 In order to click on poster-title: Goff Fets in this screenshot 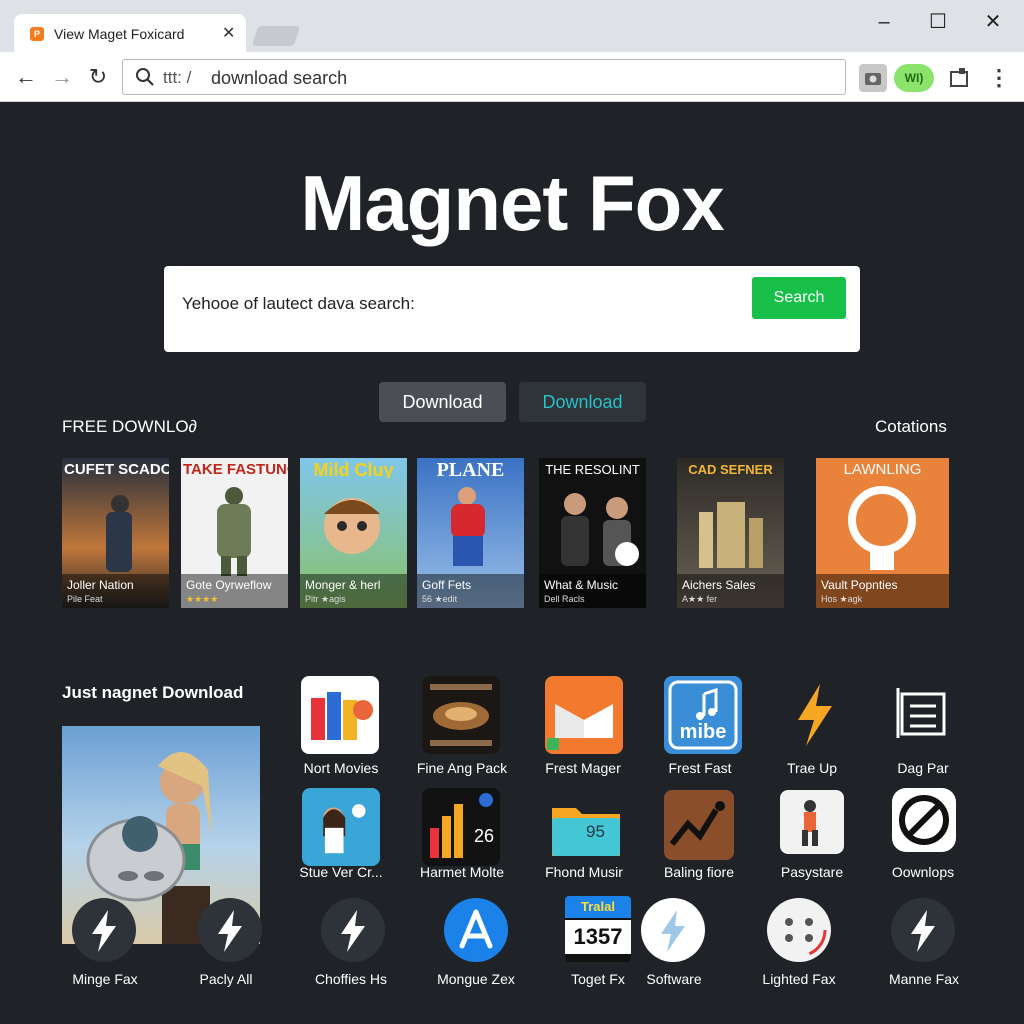, I will do `click(447, 585)`.